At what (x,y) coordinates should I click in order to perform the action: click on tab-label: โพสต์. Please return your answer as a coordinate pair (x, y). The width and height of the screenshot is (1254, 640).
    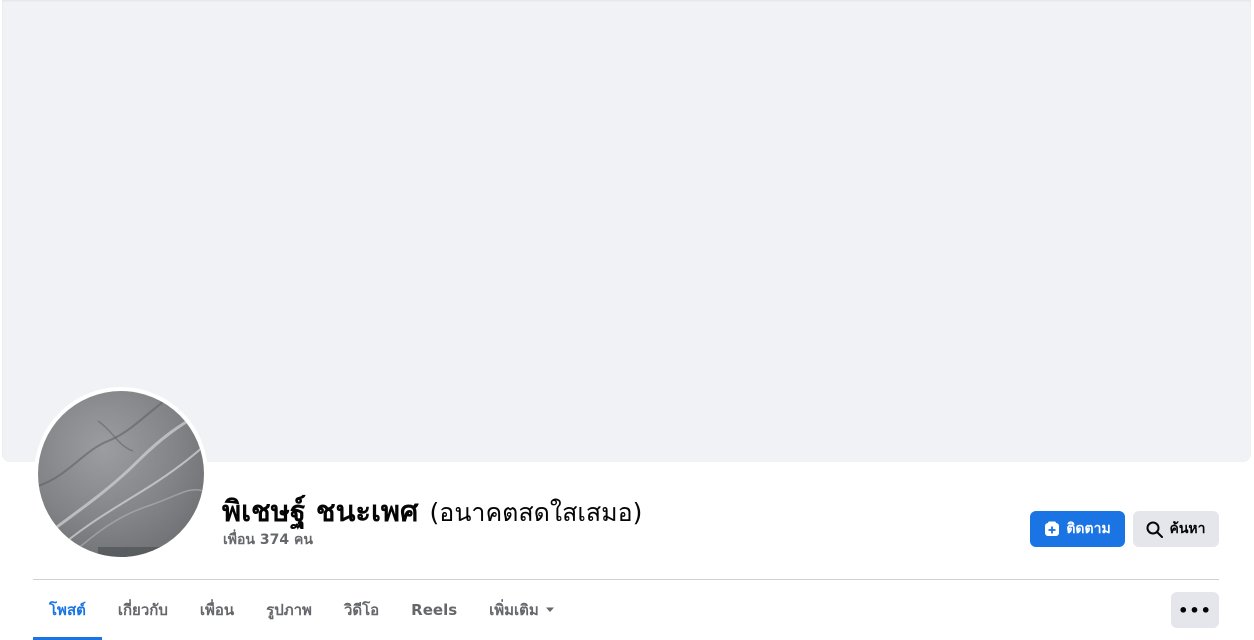
    Looking at the image, I should click on (67, 610).